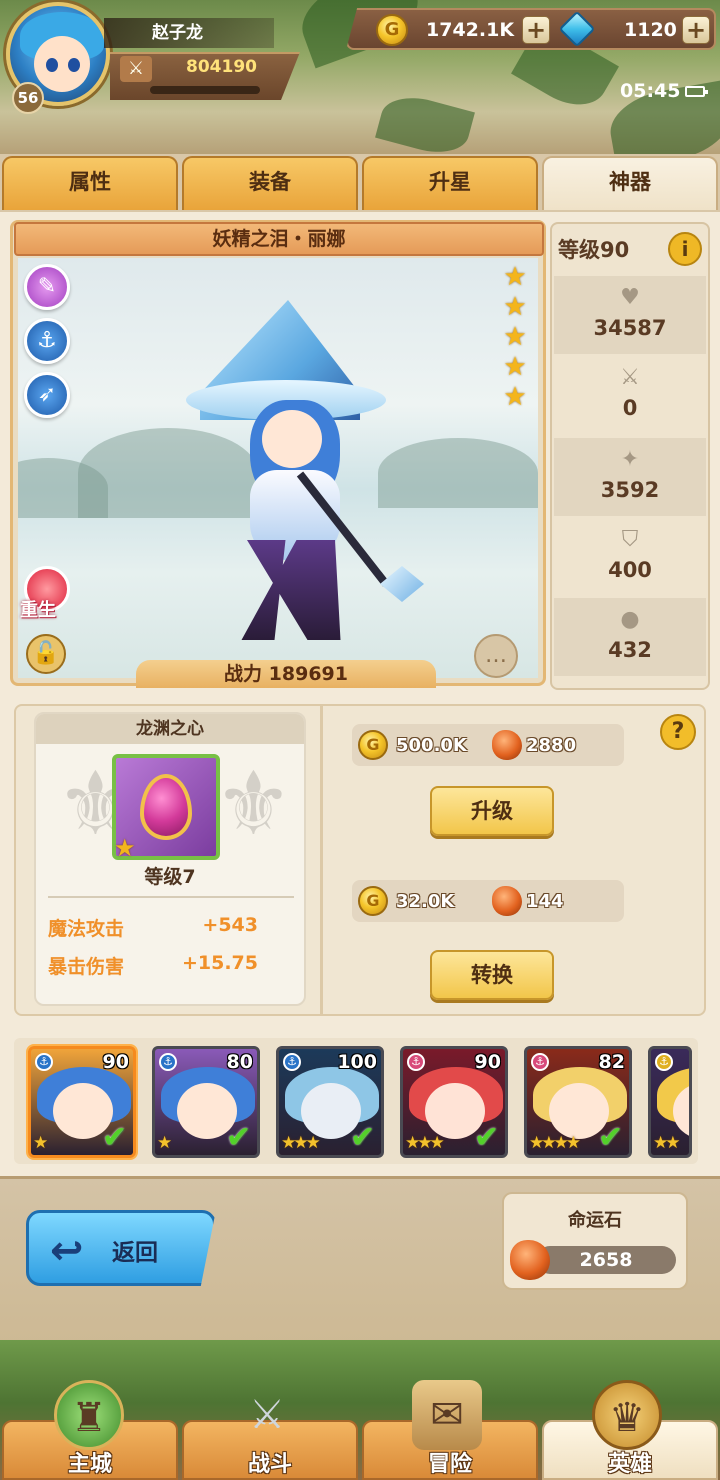 The width and height of the screenshot is (720, 1480). I want to click on attr-crit-damage-value: +15.75, so click(219, 963).